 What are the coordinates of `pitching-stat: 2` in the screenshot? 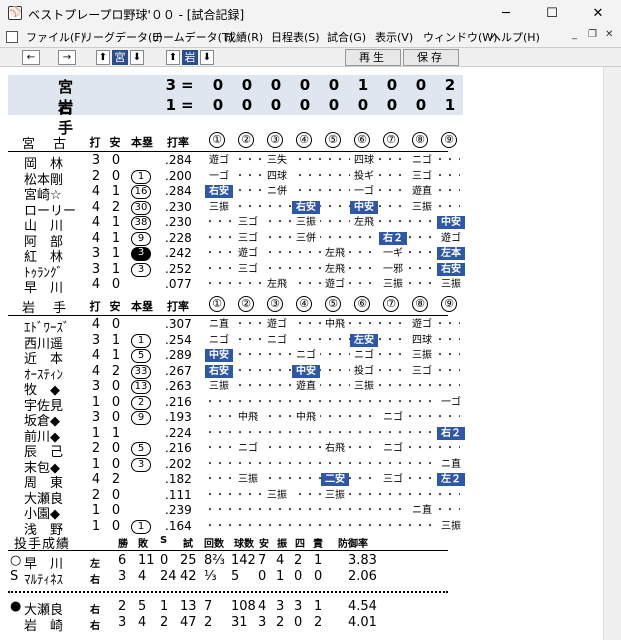 It's located at (298, 560).